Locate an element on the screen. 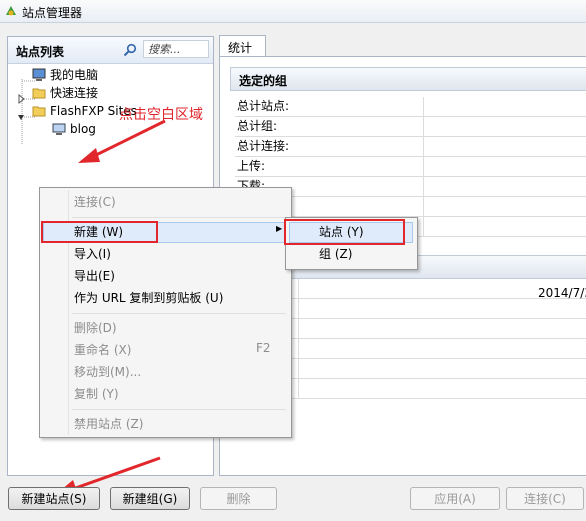 The height and width of the screenshot is (521, 586). annotation-box-site is located at coordinates (344, 232).